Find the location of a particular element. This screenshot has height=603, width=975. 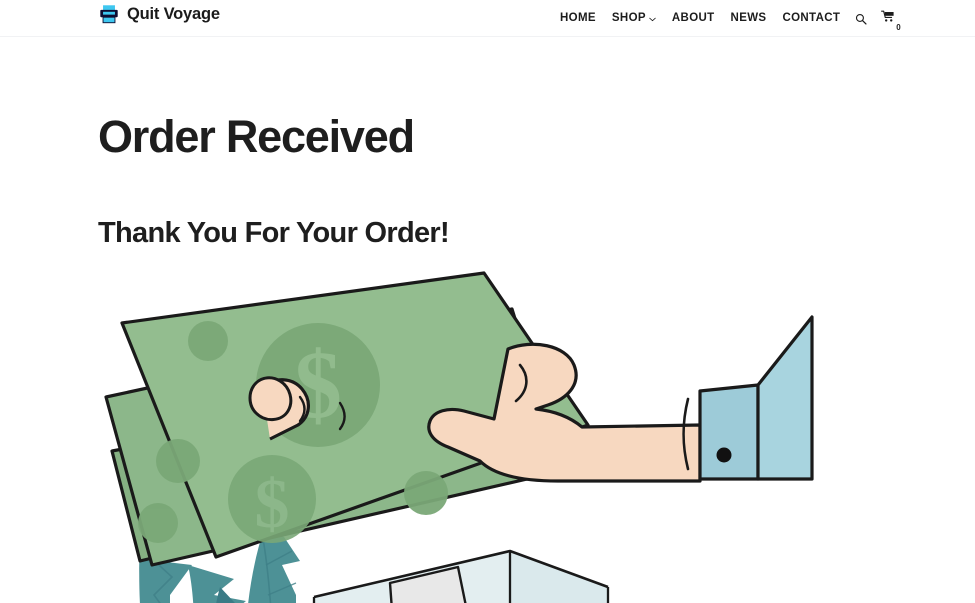

shopping-cart-icon is located at coordinates (888, 19).